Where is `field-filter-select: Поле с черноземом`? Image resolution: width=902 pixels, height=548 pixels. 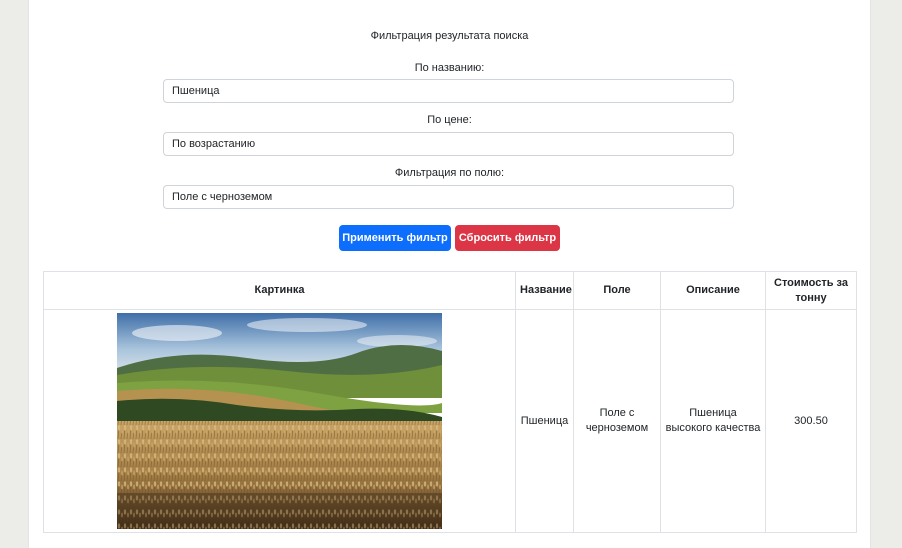 field-filter-select: Поле с черноземом is located at coordinates (448, 197).